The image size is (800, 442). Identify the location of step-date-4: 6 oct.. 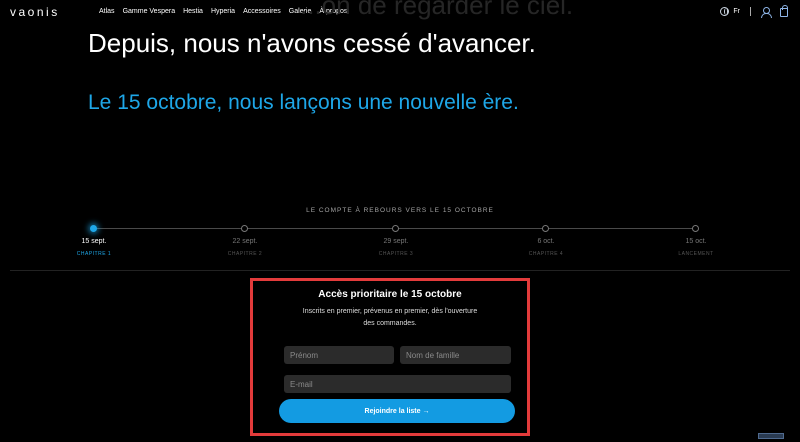
(546, 241).